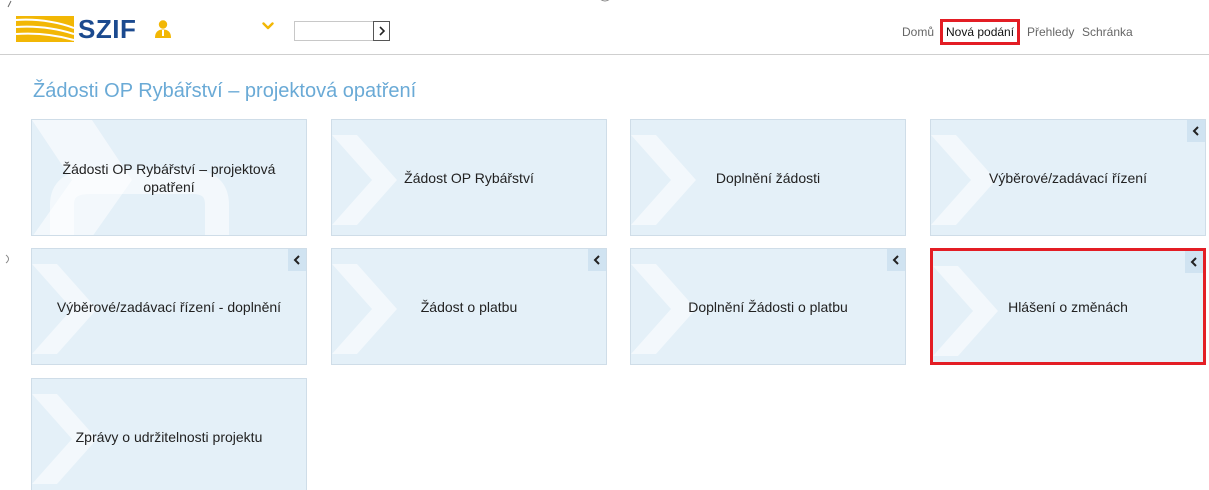  I want to click on nav-overviews: Přehledy, so click(1050, 32).